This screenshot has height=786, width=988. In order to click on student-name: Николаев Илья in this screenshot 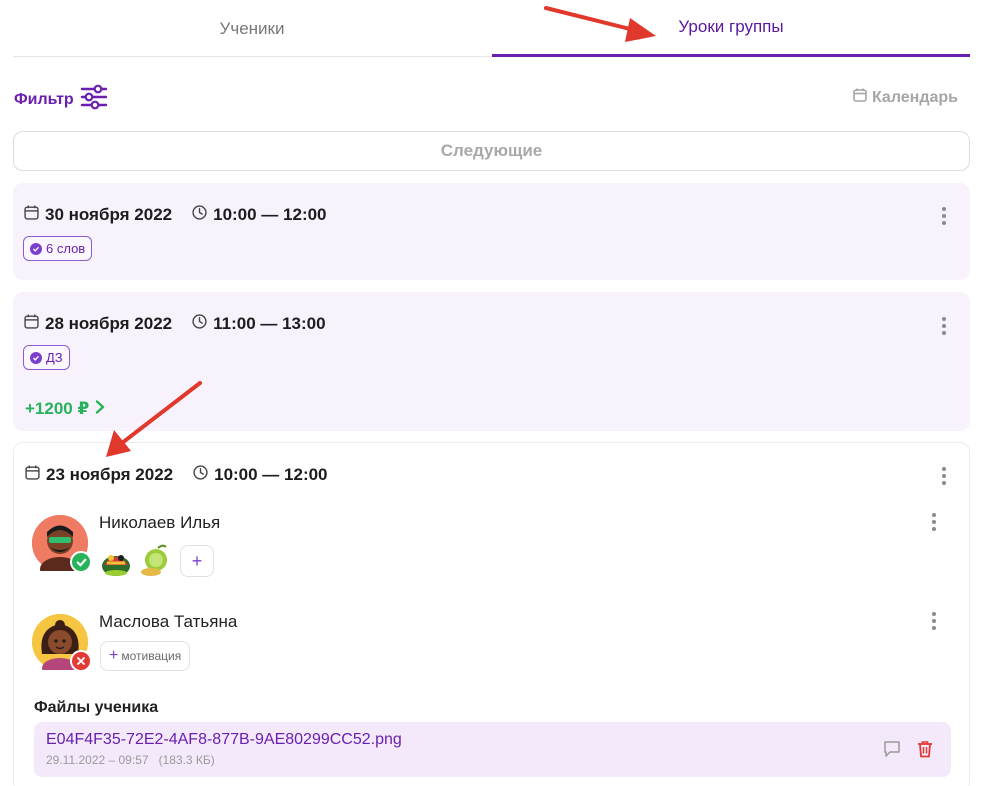, I will do `click(160, 522)`.